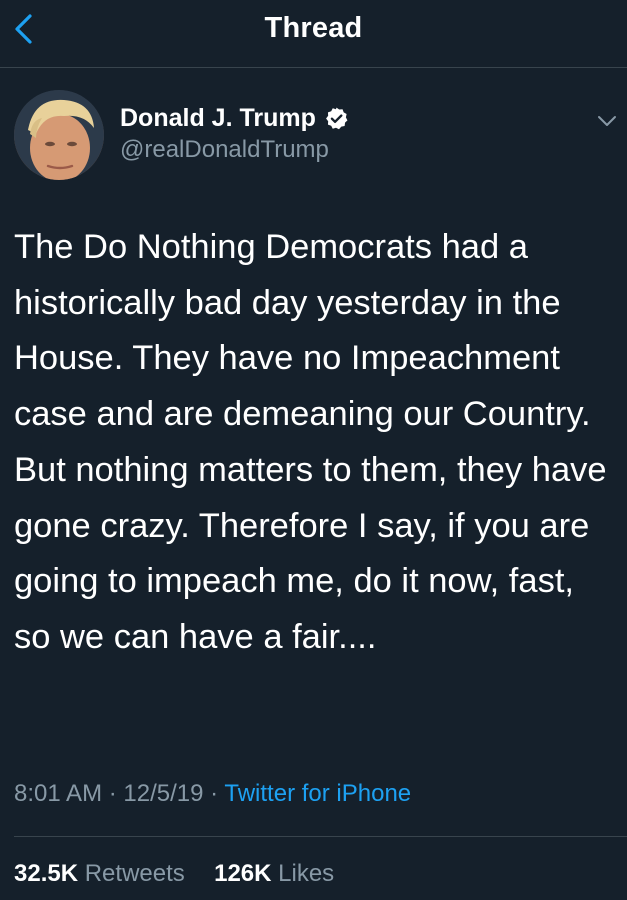 The height and width of the screenshot is (900, 627). I want to click on author-name-row: Donald J. Trump, so click(234, 118).